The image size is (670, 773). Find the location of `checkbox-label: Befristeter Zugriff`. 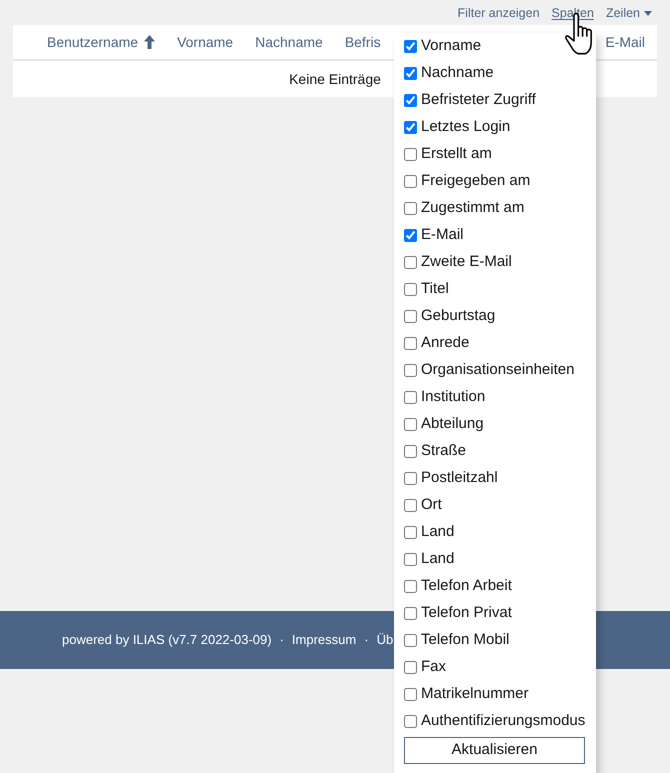

checkbox-label: Befristeter Zugriff is located at coordinates (478, 100).